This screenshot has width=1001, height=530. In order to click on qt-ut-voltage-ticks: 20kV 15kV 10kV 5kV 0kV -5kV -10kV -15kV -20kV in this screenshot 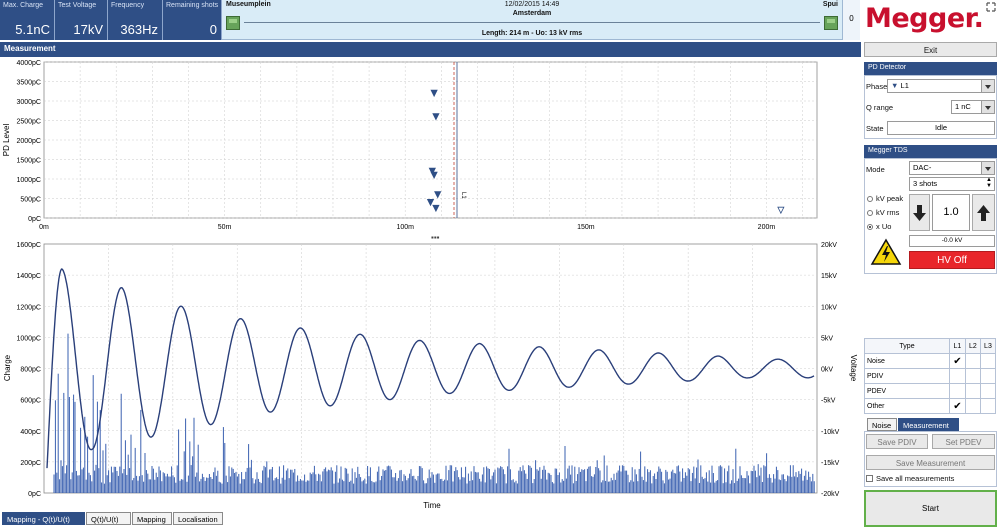, I will do `click(830, 370)`.